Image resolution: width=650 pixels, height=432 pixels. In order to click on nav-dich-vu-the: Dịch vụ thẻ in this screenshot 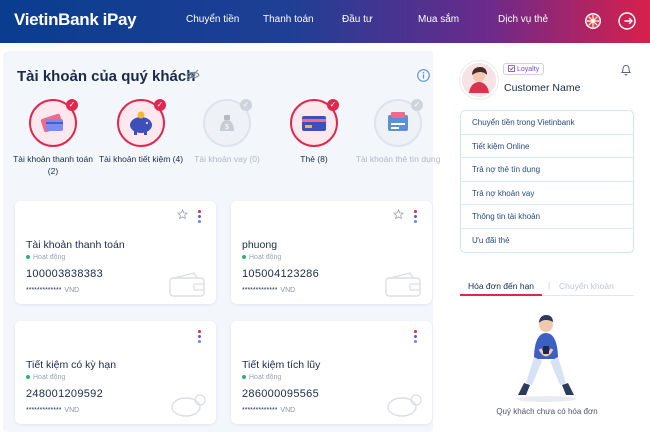, I will do `click(523, 19)`.